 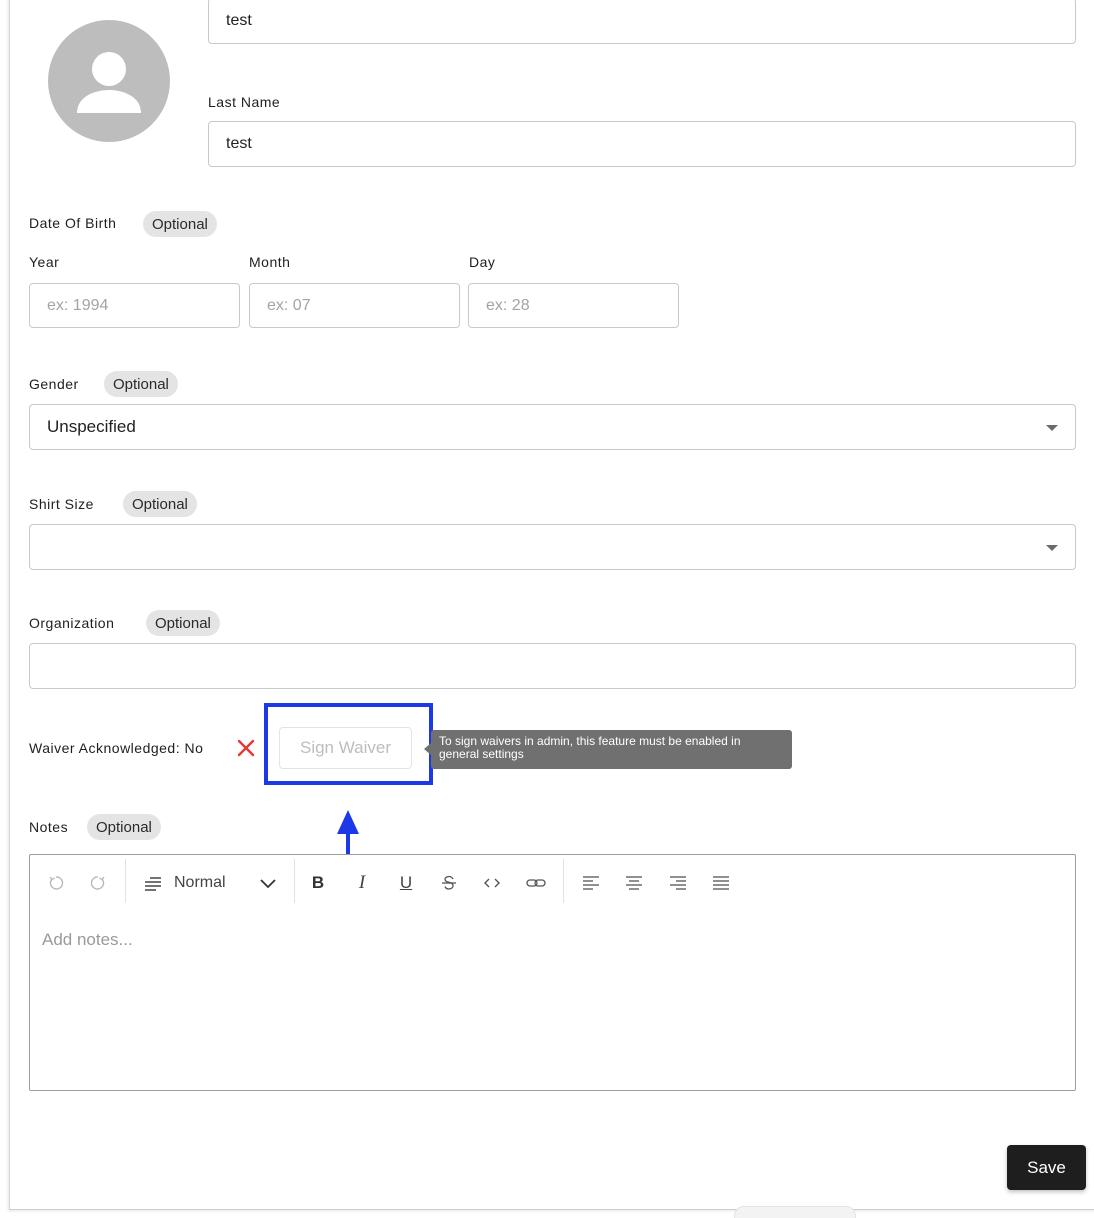 What do you see at coordinates (721, 883) in the screenshot?
I see `align-justify-icon` at bounding box center [721, 883].